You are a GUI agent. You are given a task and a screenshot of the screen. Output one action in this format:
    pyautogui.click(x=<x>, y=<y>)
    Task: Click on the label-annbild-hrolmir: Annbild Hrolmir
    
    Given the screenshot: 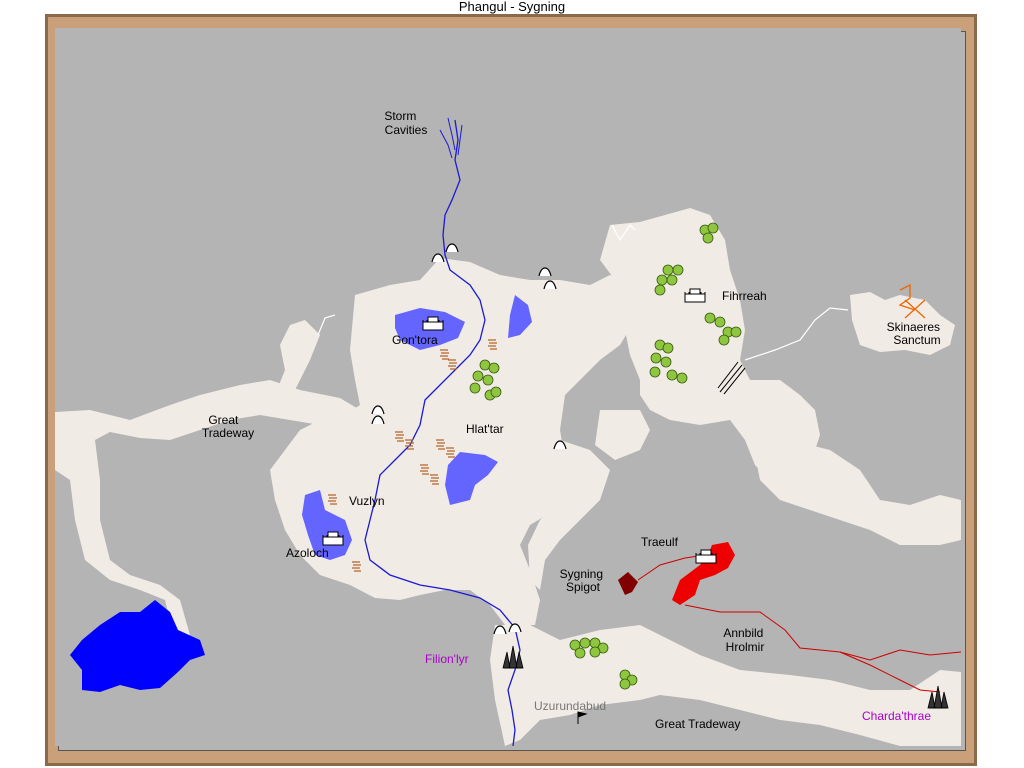 What is the action you would take?
    pyautogui.click(x=744, y=640)
    